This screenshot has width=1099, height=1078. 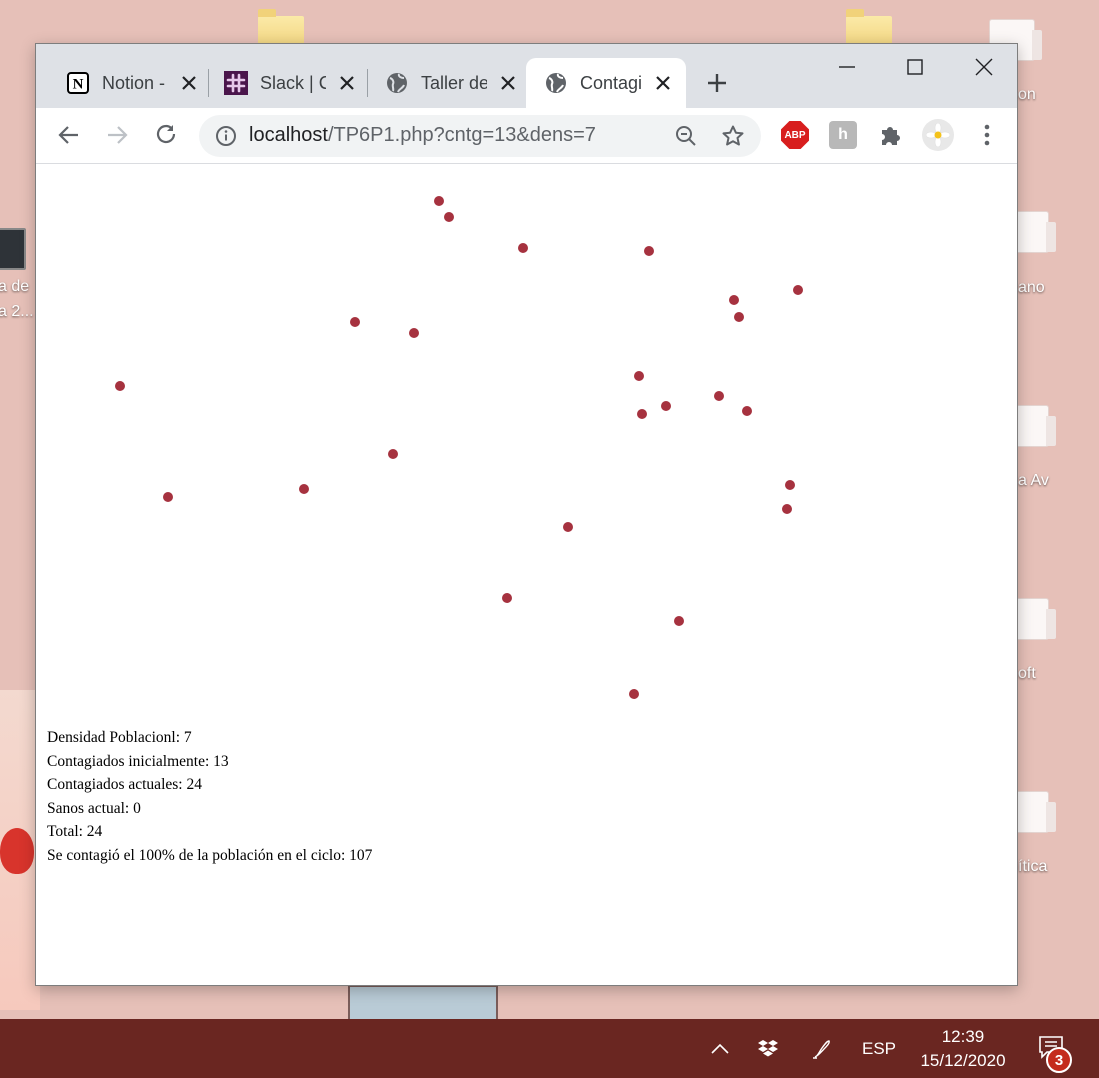 I want to click on stat-initial-infected: Contagiados inicialmente: 13, so click(x=138, y=761).